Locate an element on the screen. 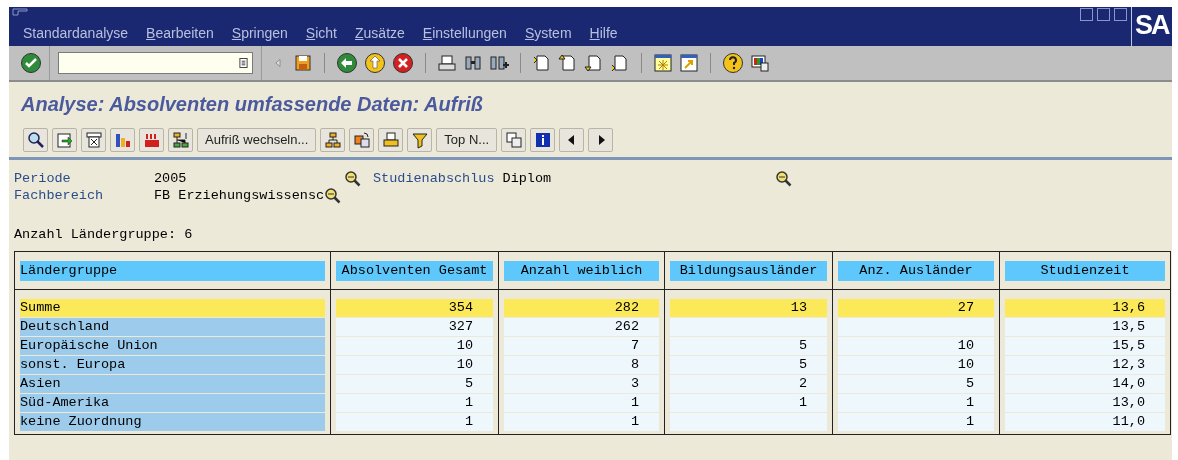  tree-icon is located at coordinates (333, 139).